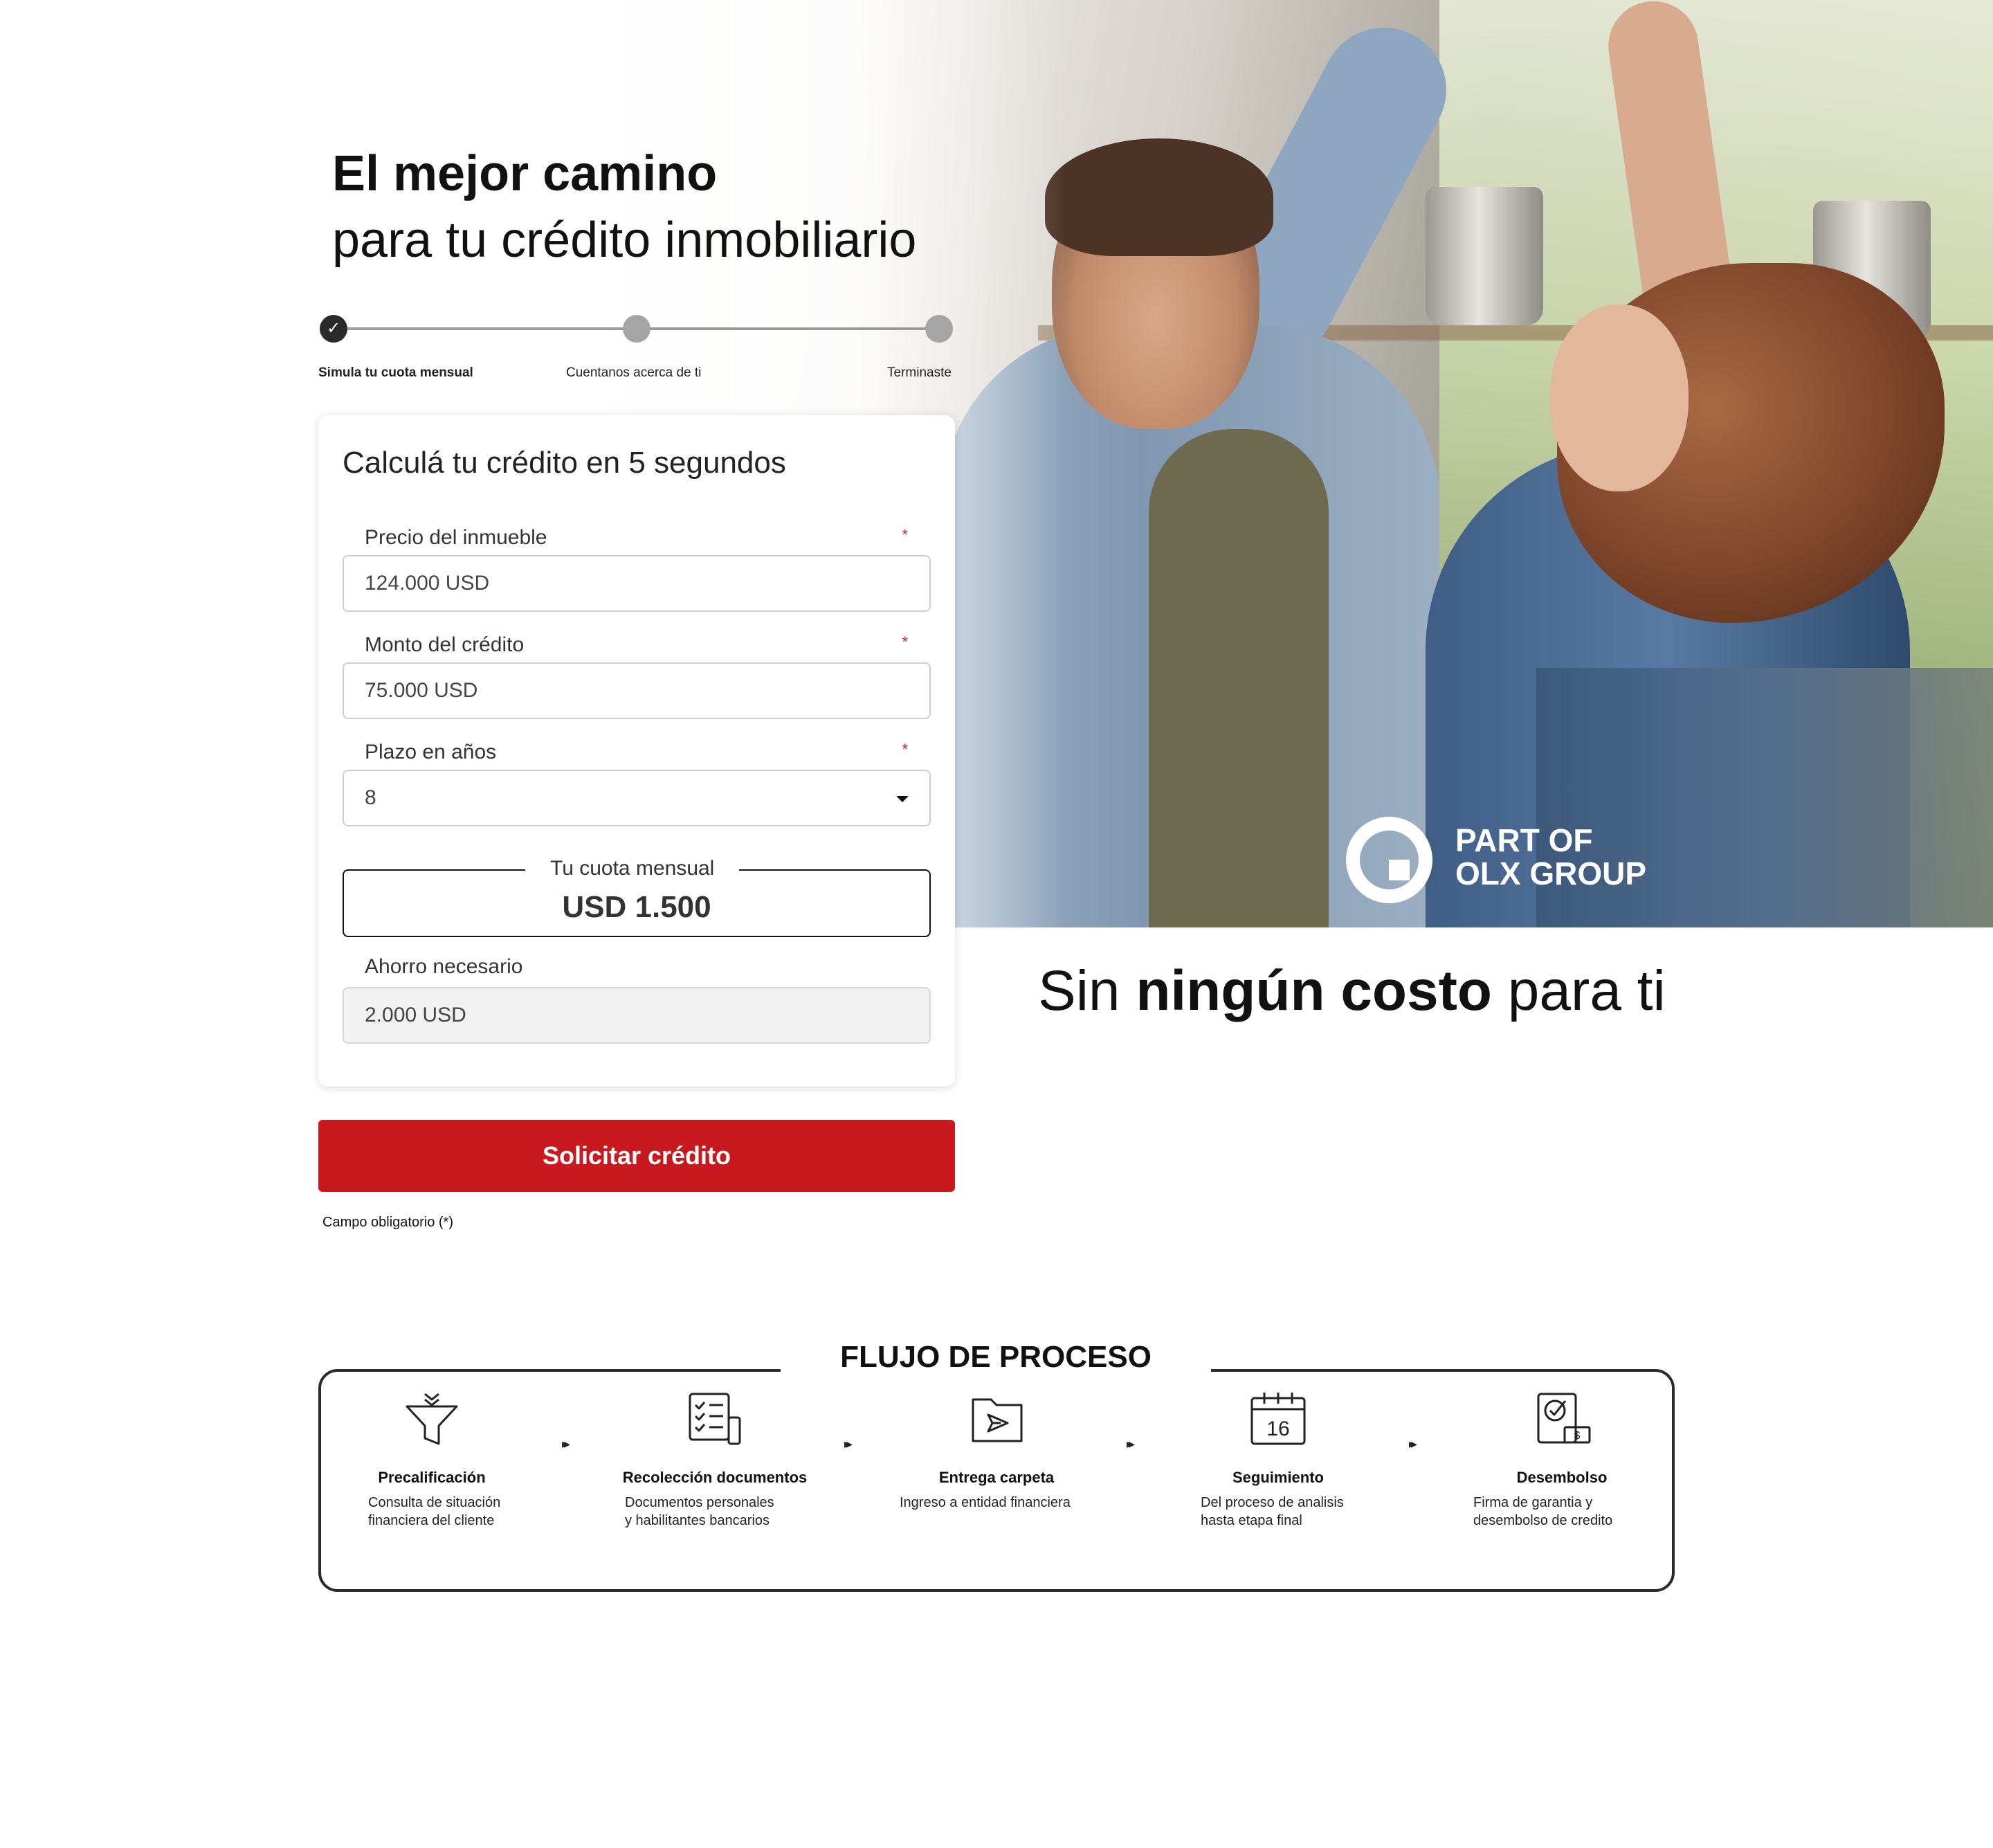 The width and height of the screenshot is (1993, 1848). Describe the element at coordinates (1272, 1502) in the screenshot. I see `flow-step-desc-line: Del proceso de analisis` at that location.